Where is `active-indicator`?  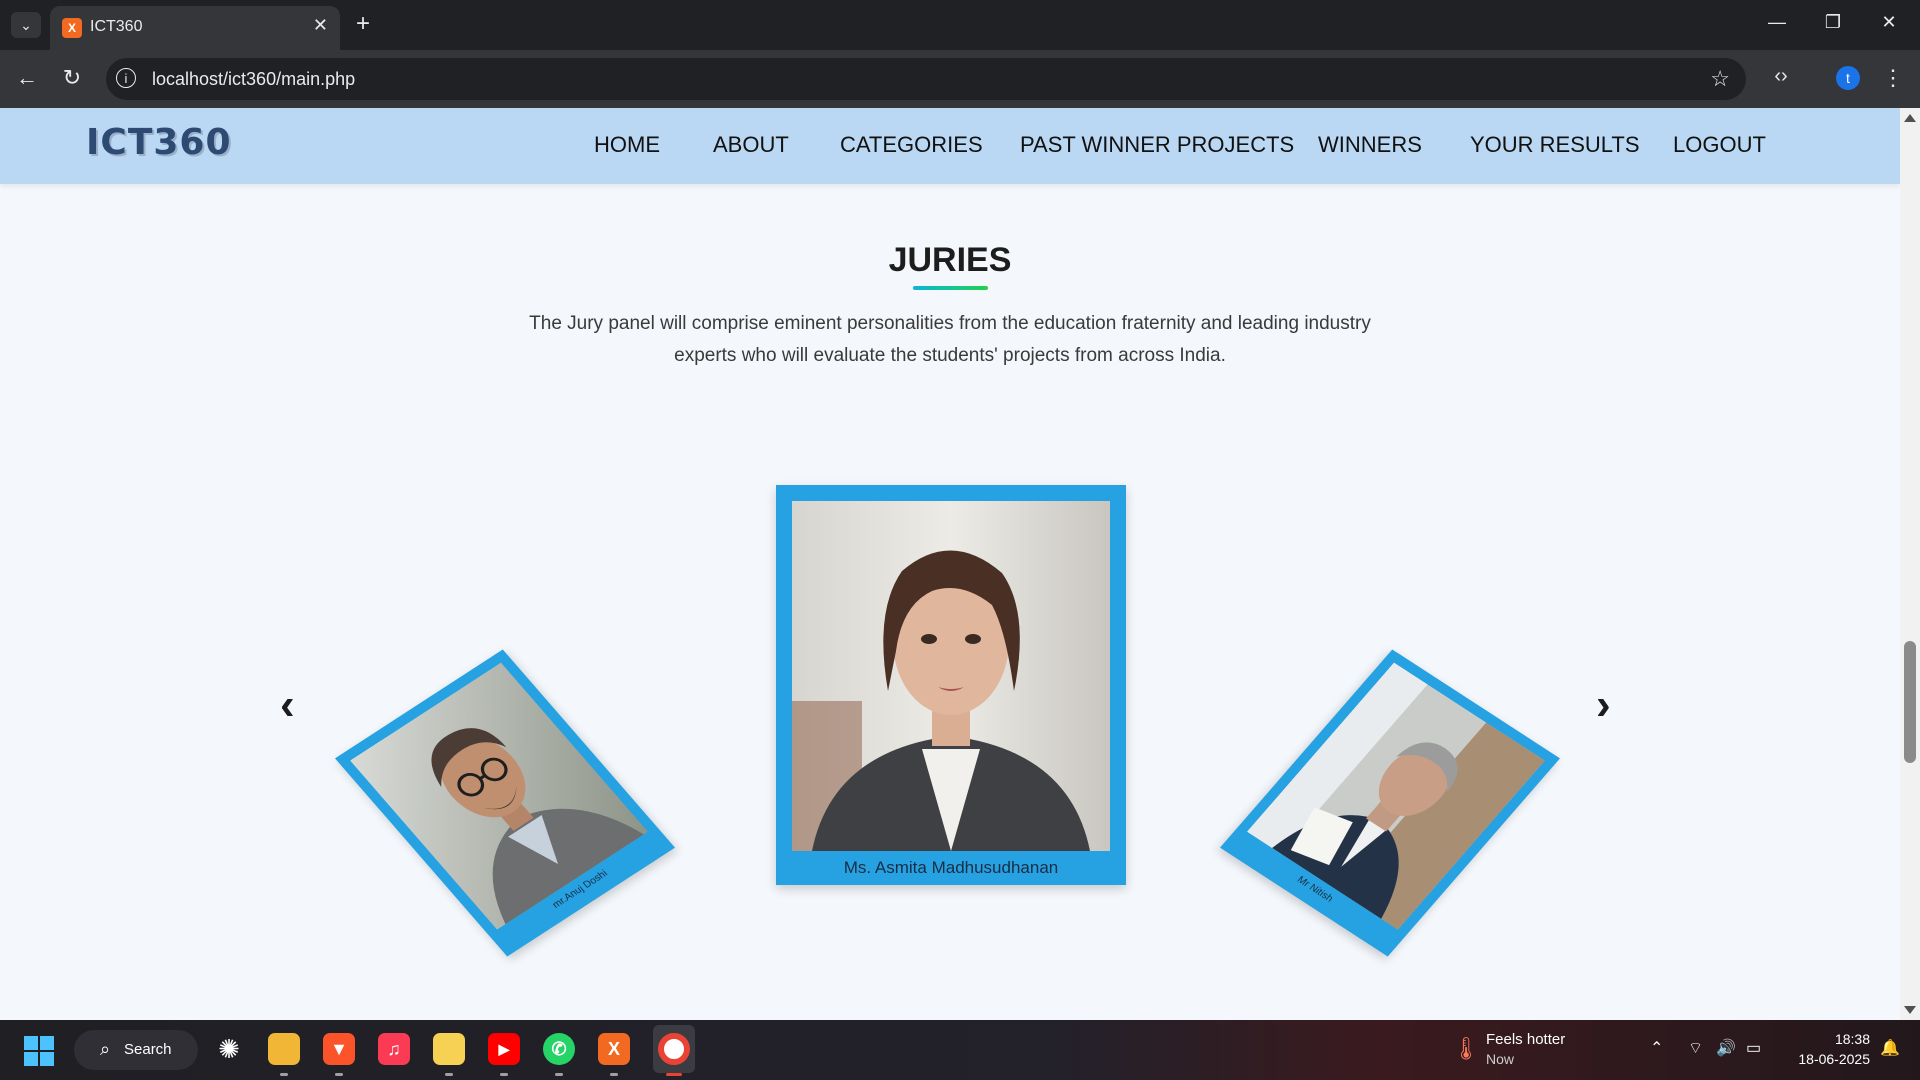
active-indicator is located at coordinates (674, 1074).